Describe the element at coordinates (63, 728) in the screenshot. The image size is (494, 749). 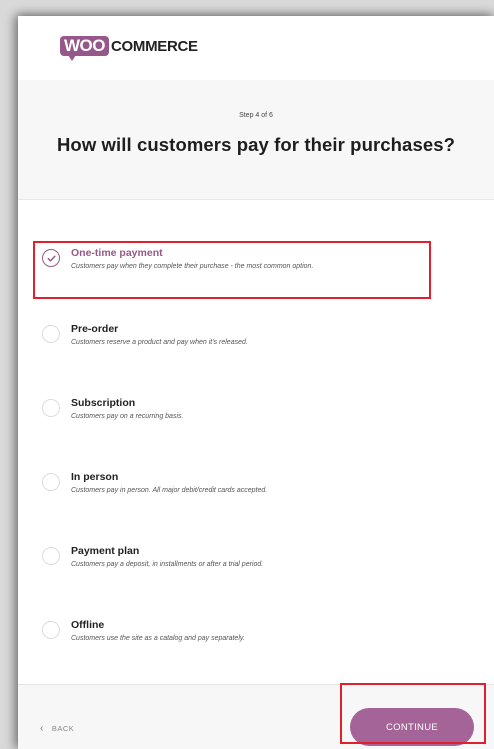
I see `back-label: BACK` at that location.